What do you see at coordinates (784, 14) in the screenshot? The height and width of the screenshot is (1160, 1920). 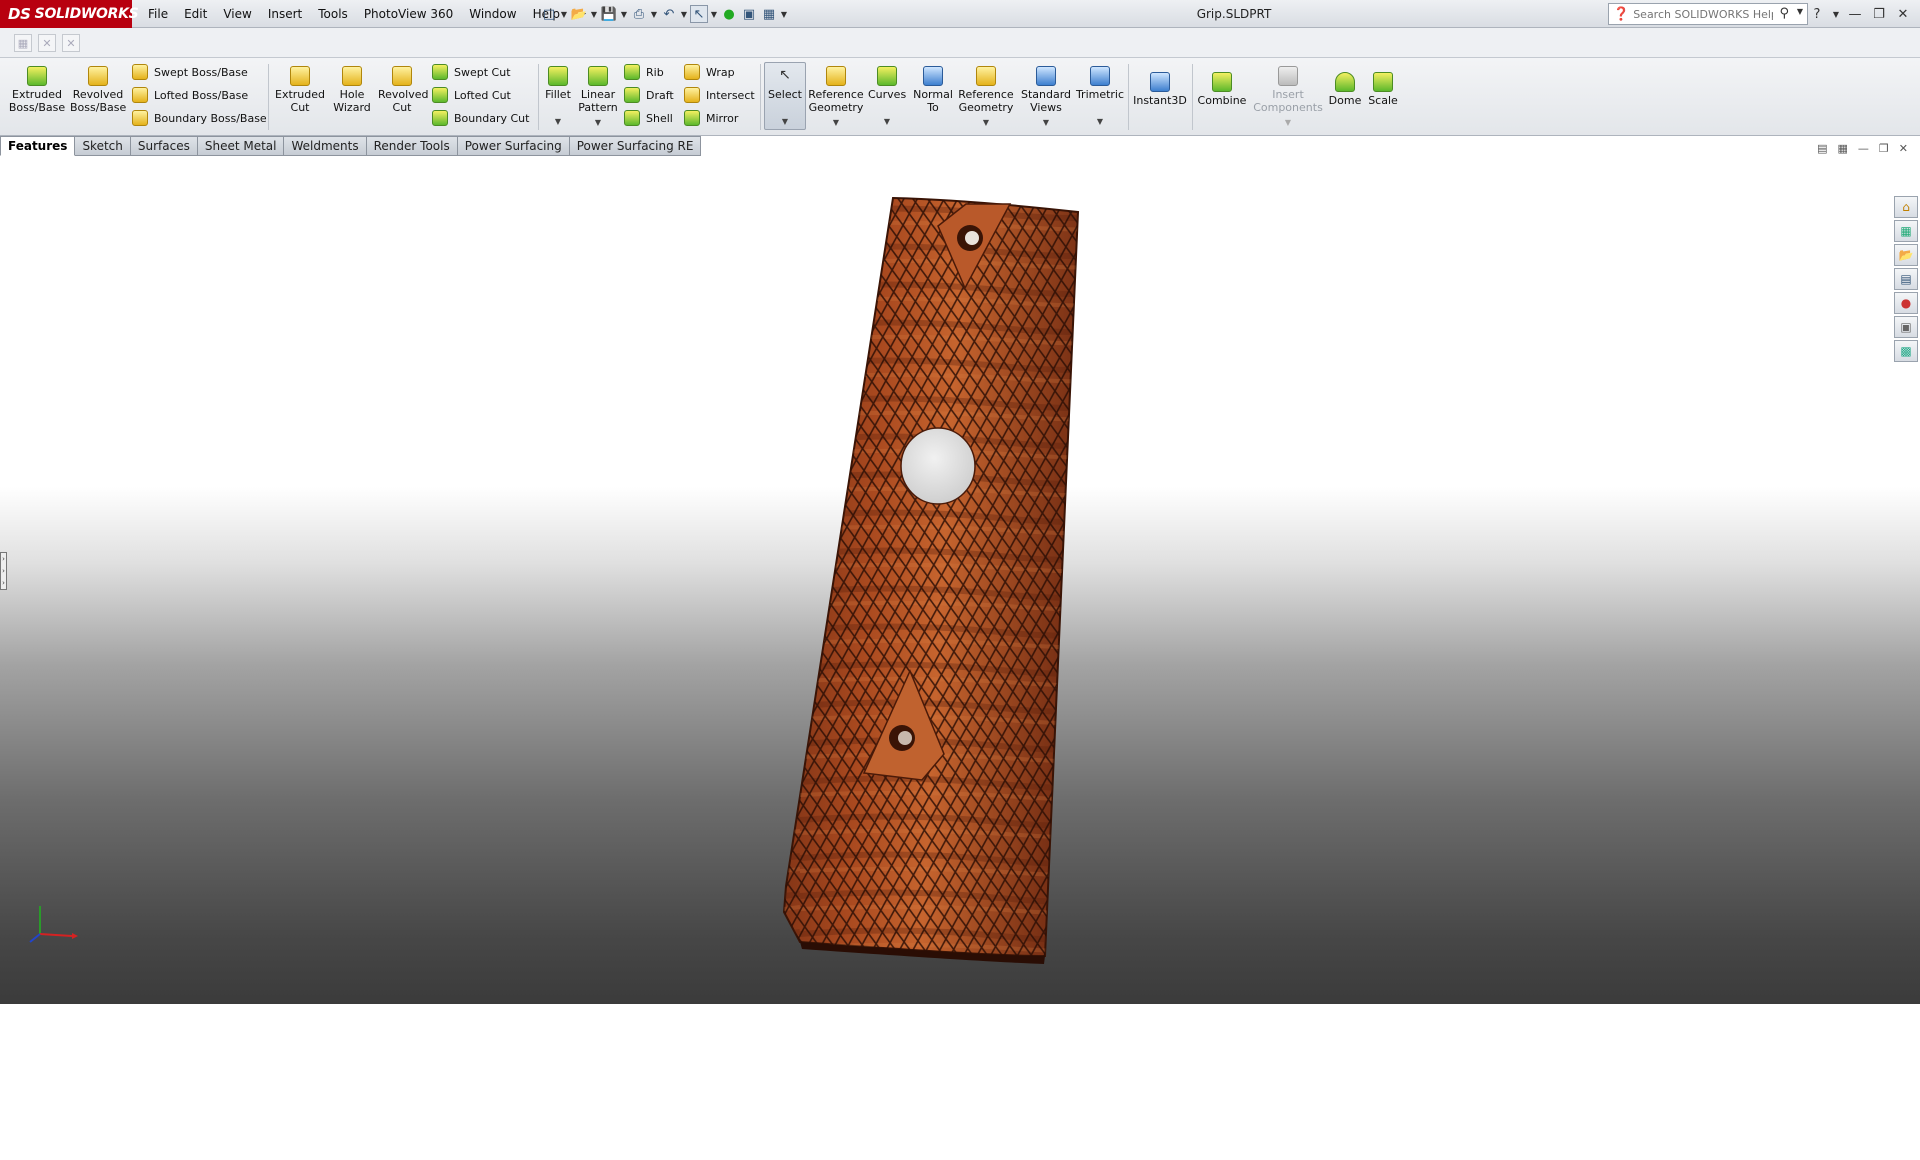 I see `options-dropdown-icon: ▼` at bounding box center [784, 14].